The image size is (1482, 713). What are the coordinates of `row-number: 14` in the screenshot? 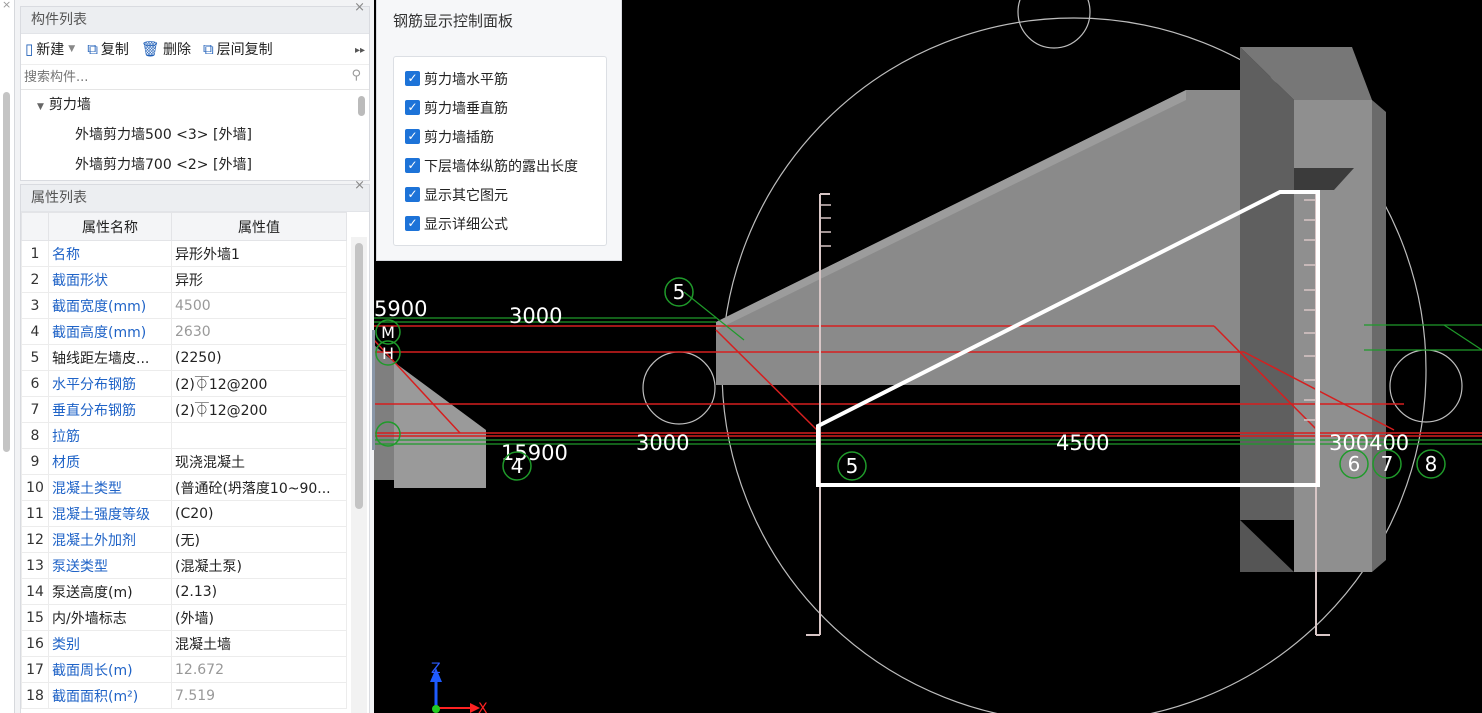 It's located at (35, 591).